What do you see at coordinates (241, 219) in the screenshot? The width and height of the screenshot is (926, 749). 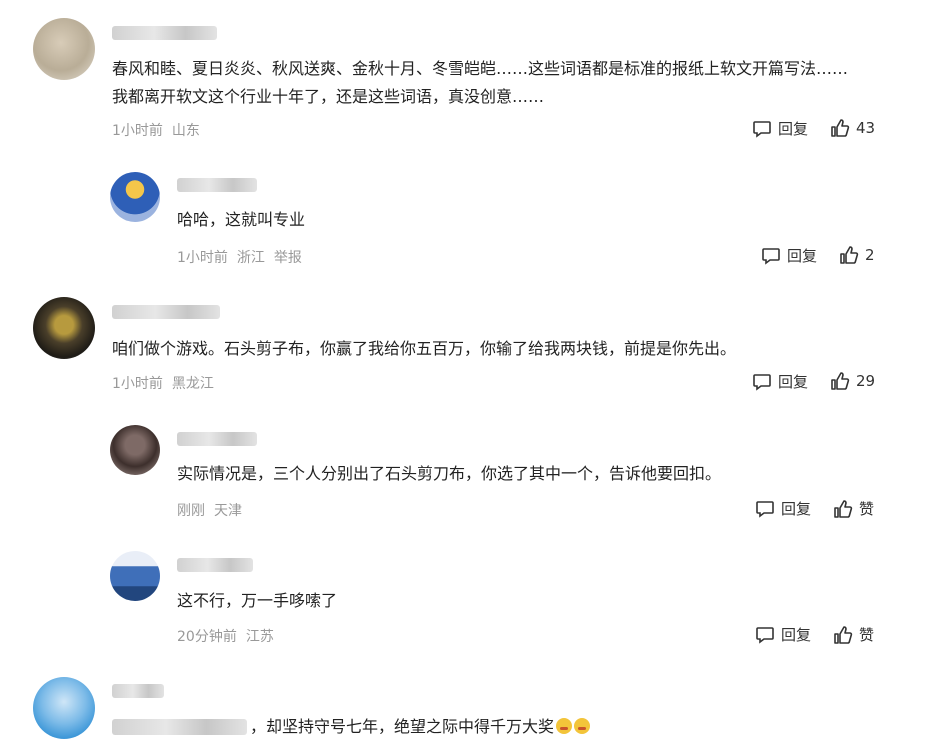 I see `comment-text: 哈哈，这就叫专业` at bounding box center [241, 219].